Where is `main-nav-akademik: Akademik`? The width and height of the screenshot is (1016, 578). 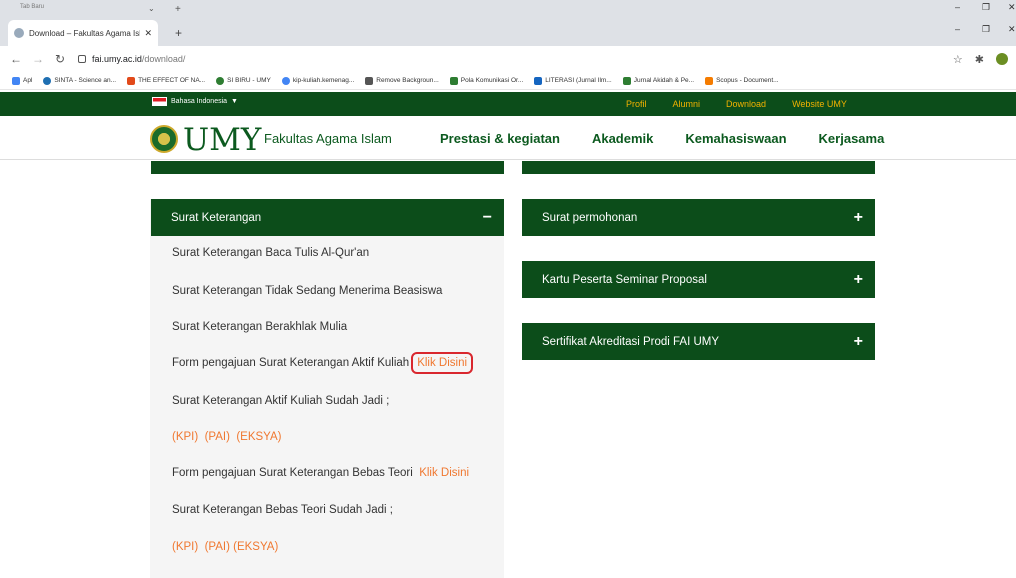 main-nav-akademik: Akademik is located at coordinates (622, 138).